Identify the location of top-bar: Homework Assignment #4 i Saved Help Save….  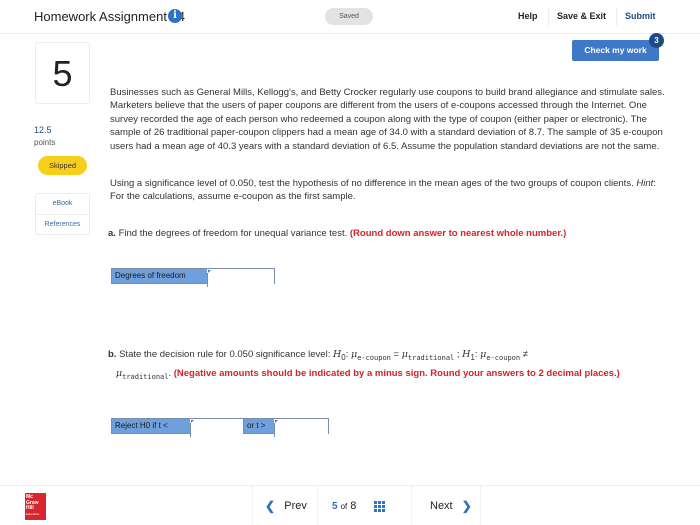
(350, 17).